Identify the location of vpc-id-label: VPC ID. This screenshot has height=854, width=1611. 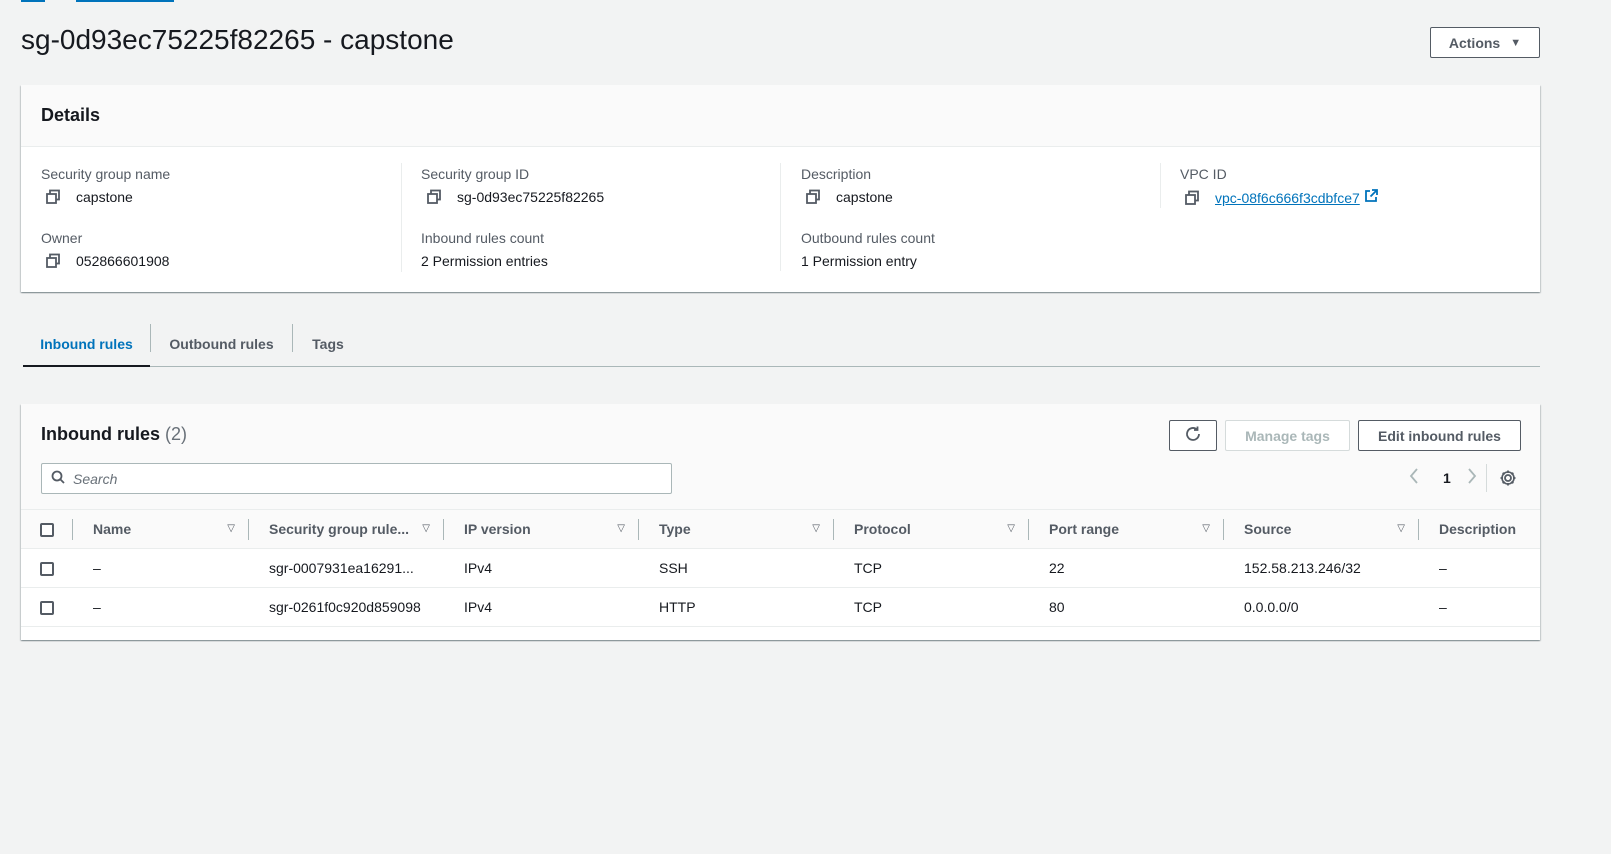
(1203, 174).